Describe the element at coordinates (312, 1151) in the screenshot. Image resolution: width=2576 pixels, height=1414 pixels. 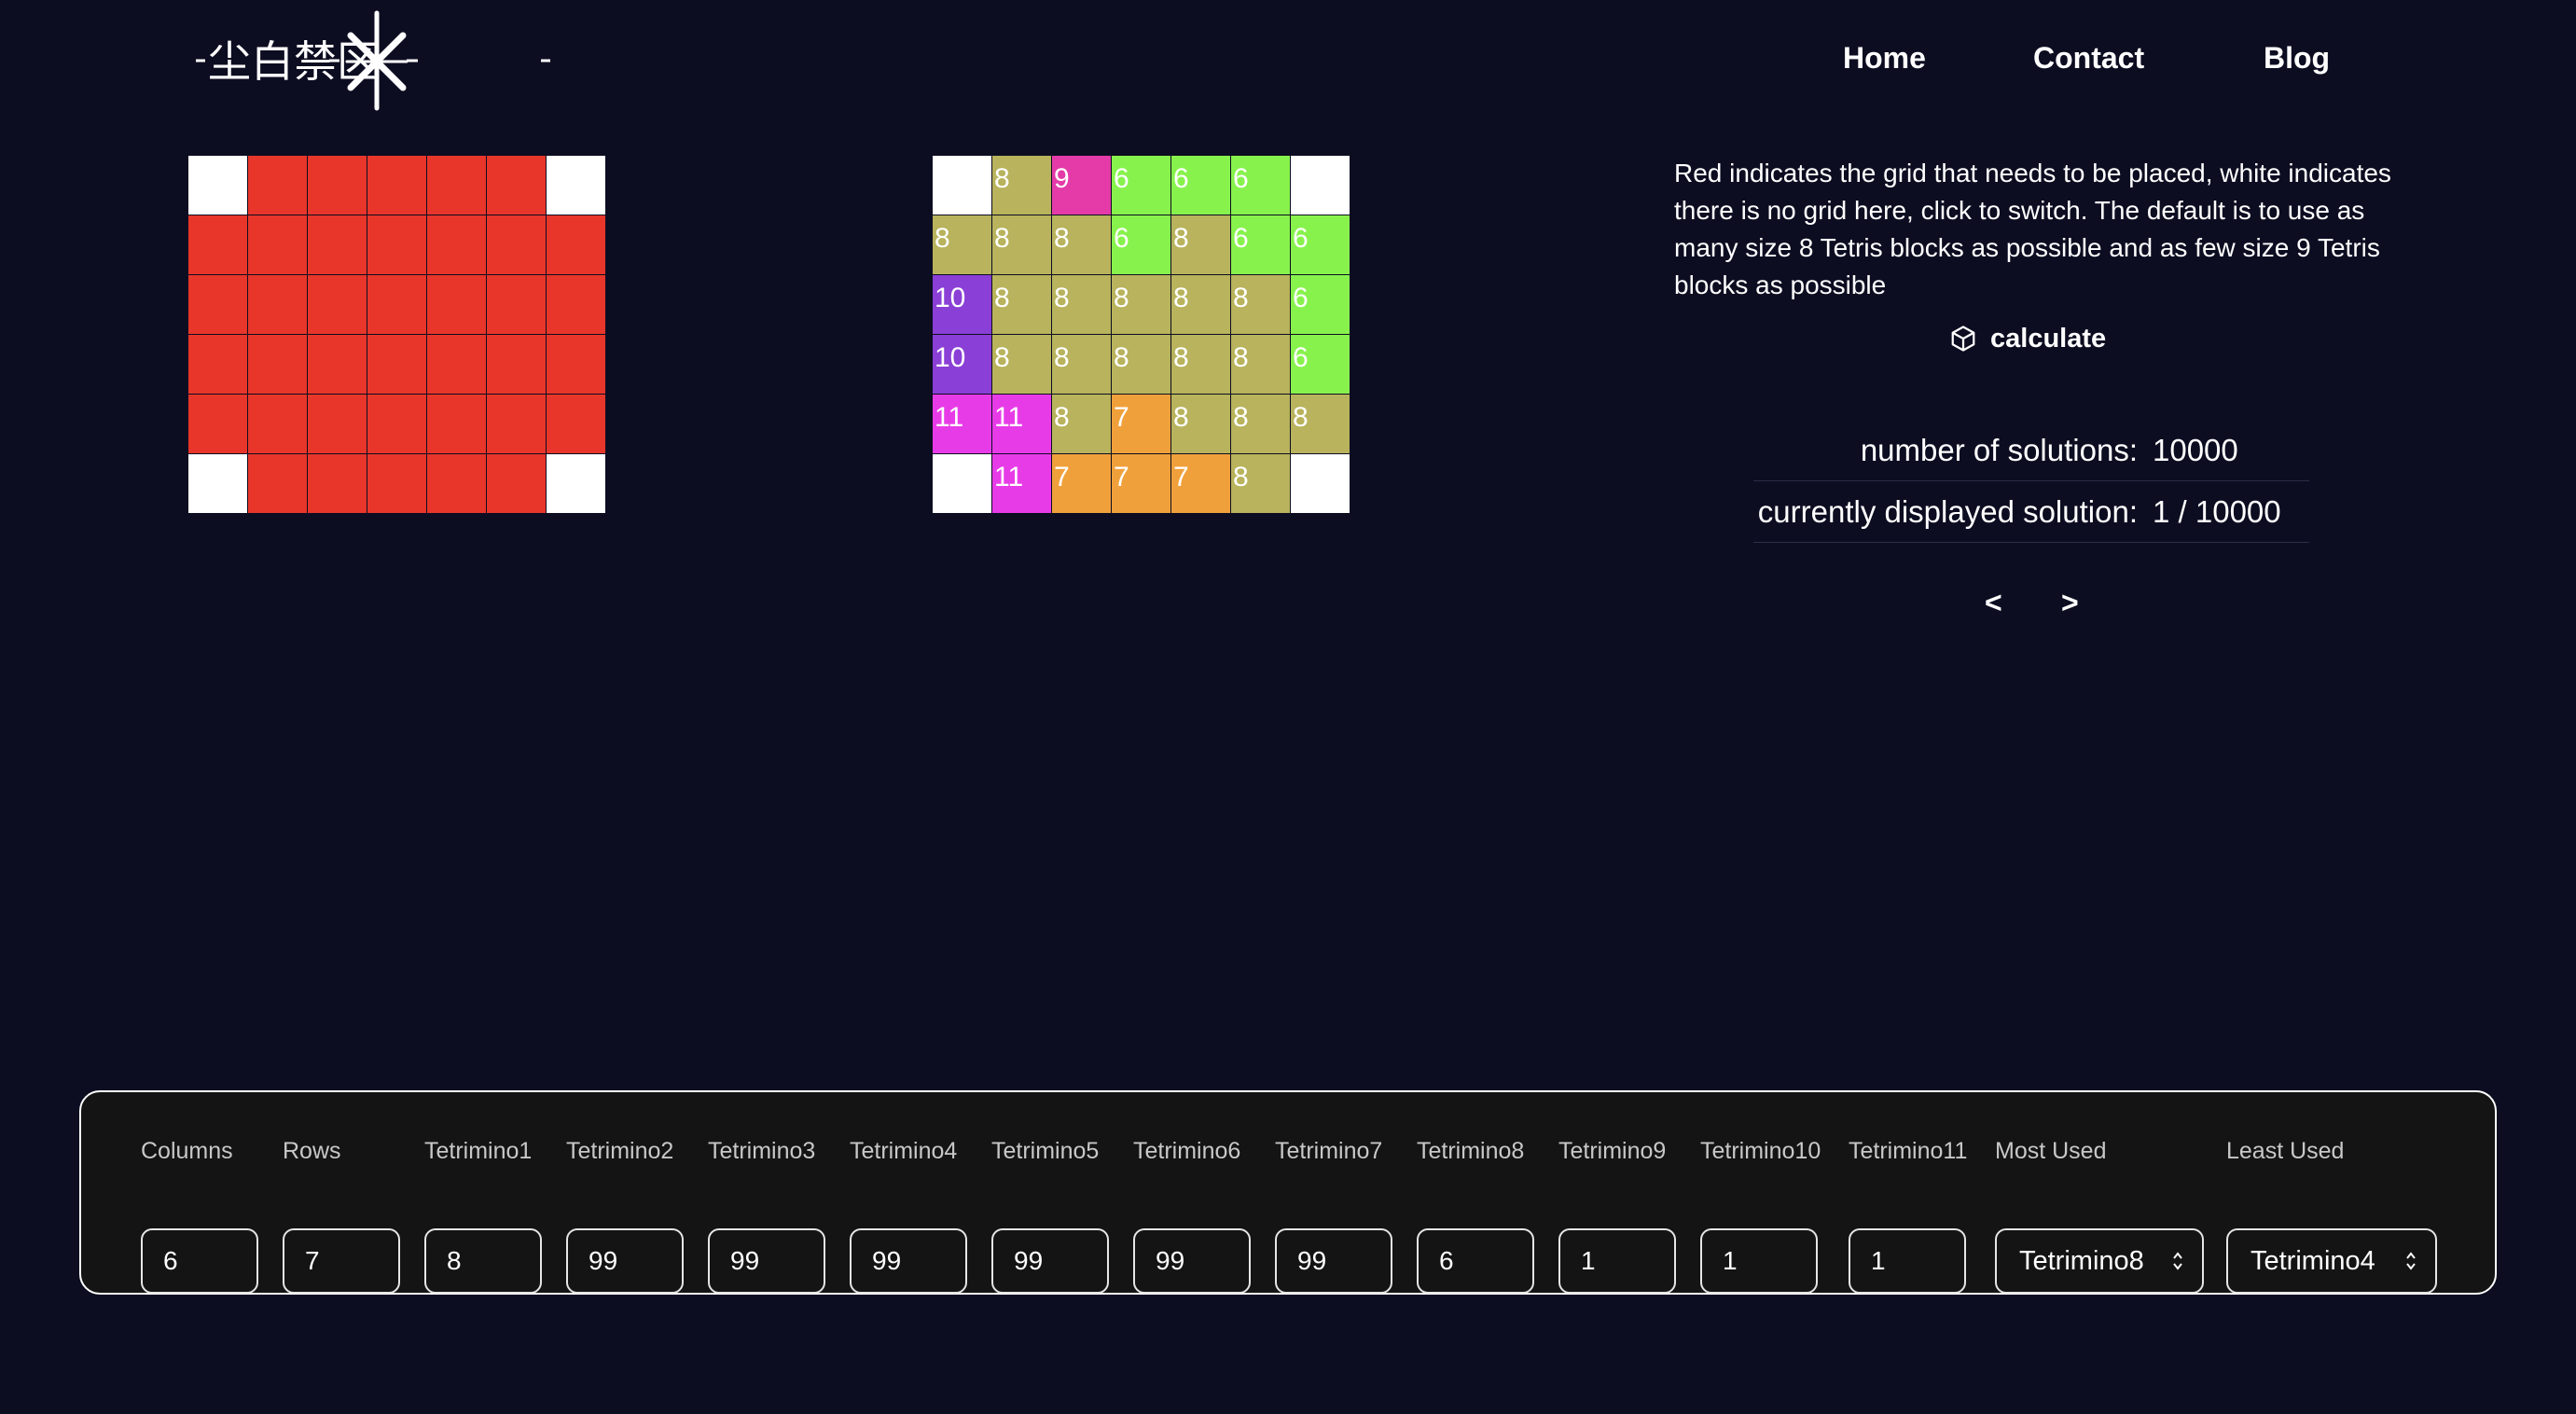
I see `rows-label: Rows` at that location.